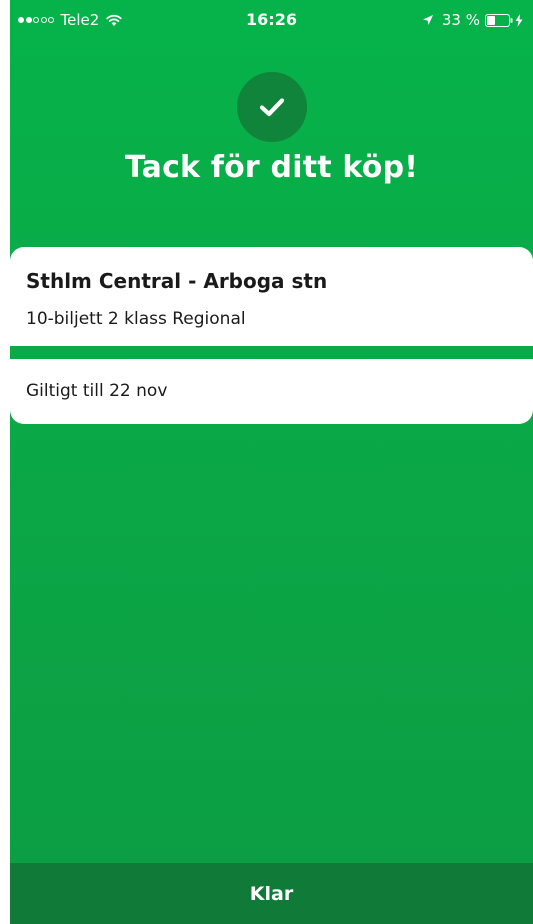  I want to click on checkmark-icon, so click(272, 107).